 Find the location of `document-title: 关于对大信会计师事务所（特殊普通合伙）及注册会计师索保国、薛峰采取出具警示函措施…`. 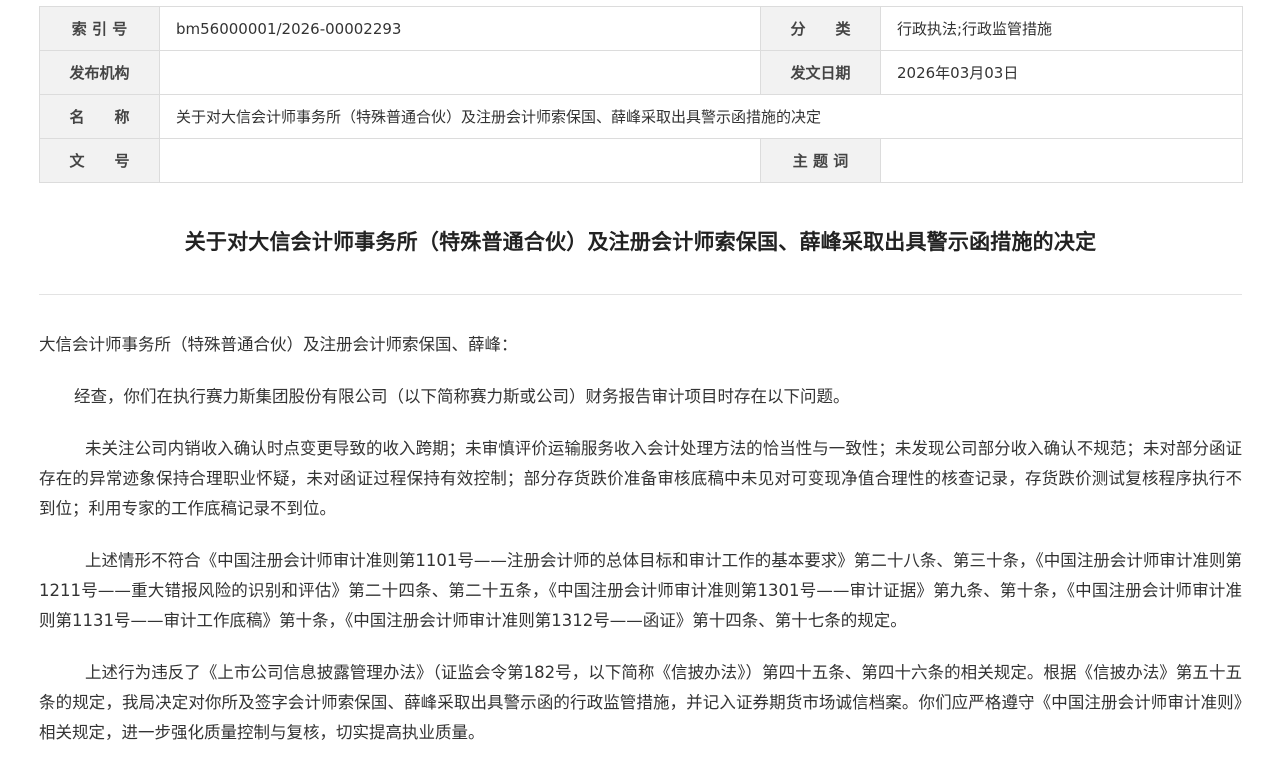

document-title: 关于对大信会计师事务所（特殊普通合伙）及注册会计师索保国、薛峰采取出具警示函措施… is located at coordinates (640, 242).